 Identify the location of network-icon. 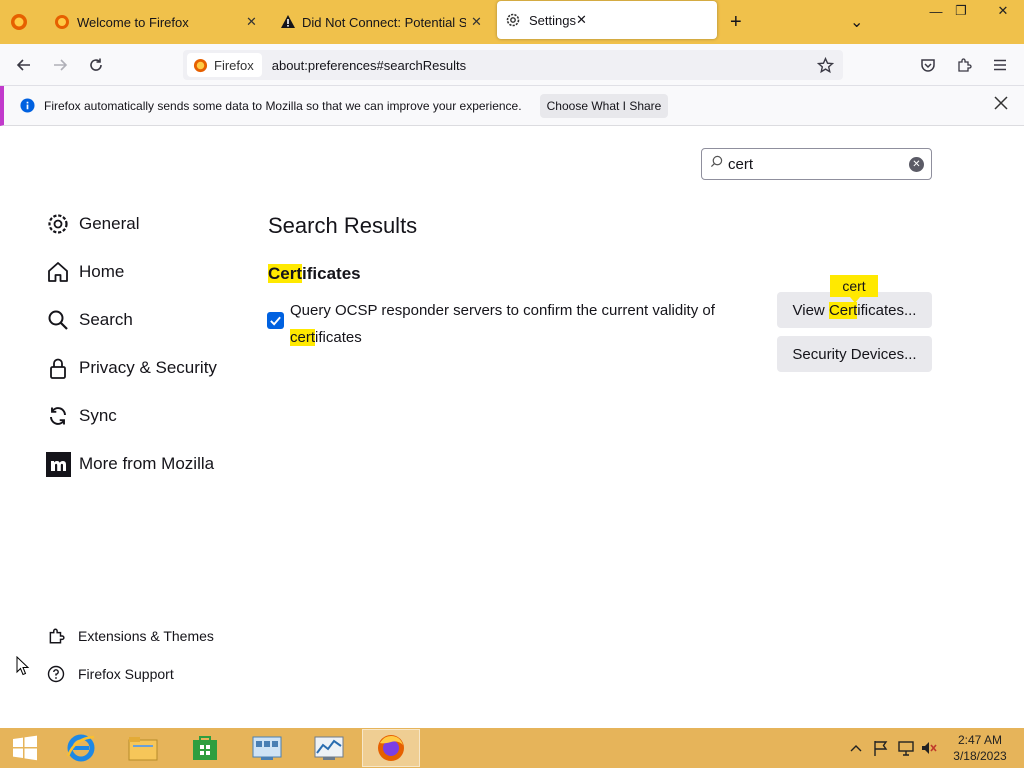
(906, 748).